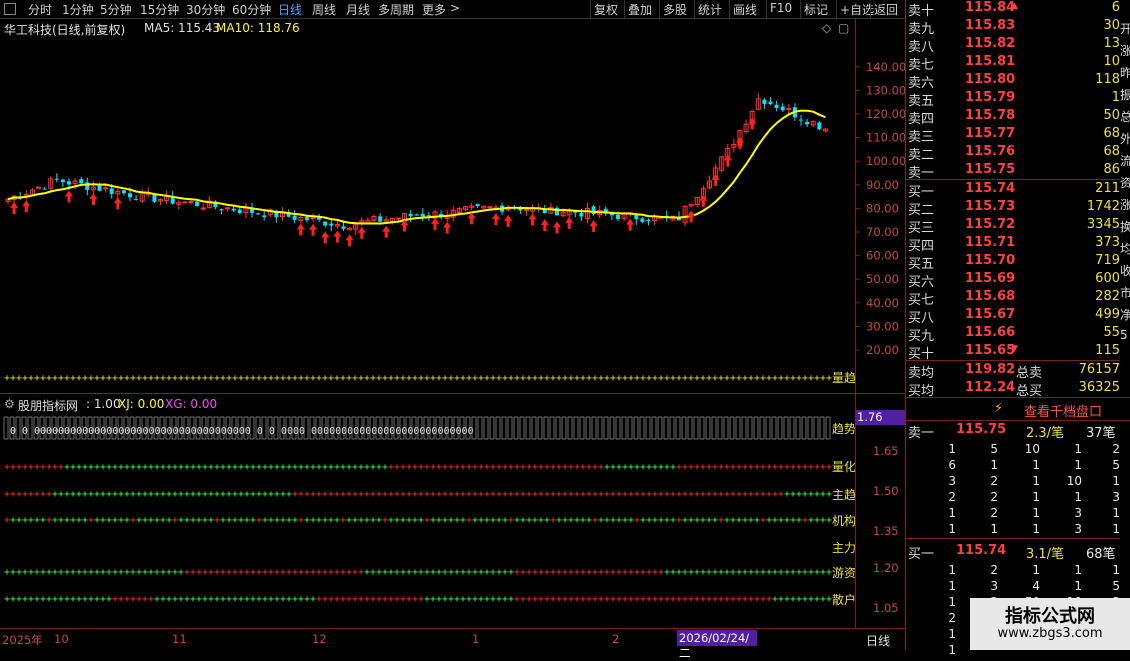 This screenshot has height=661, width=1130. What do you see at coordinates (990, 332) in the screenshot?
I see `bid-level-price: 115.66` at bounding box center [990, 332].